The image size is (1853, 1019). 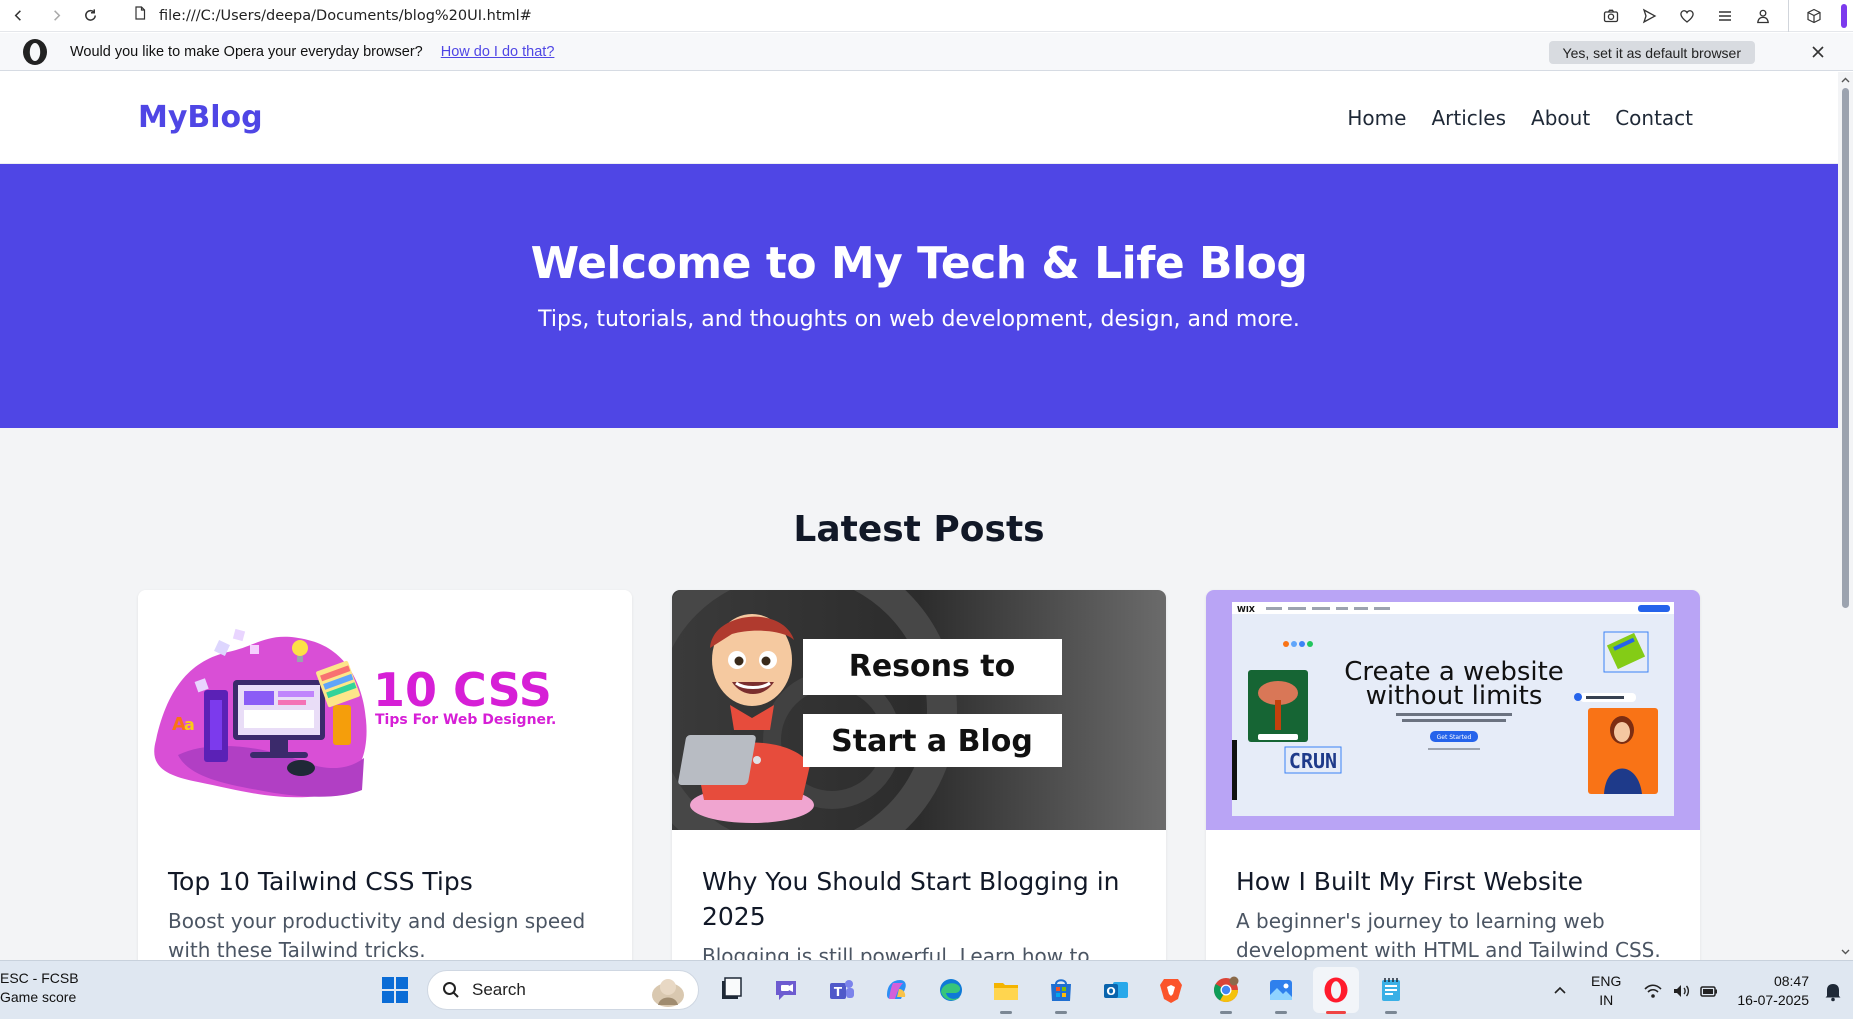 I want to click on tray-icons, so click(x=1681, y=991).